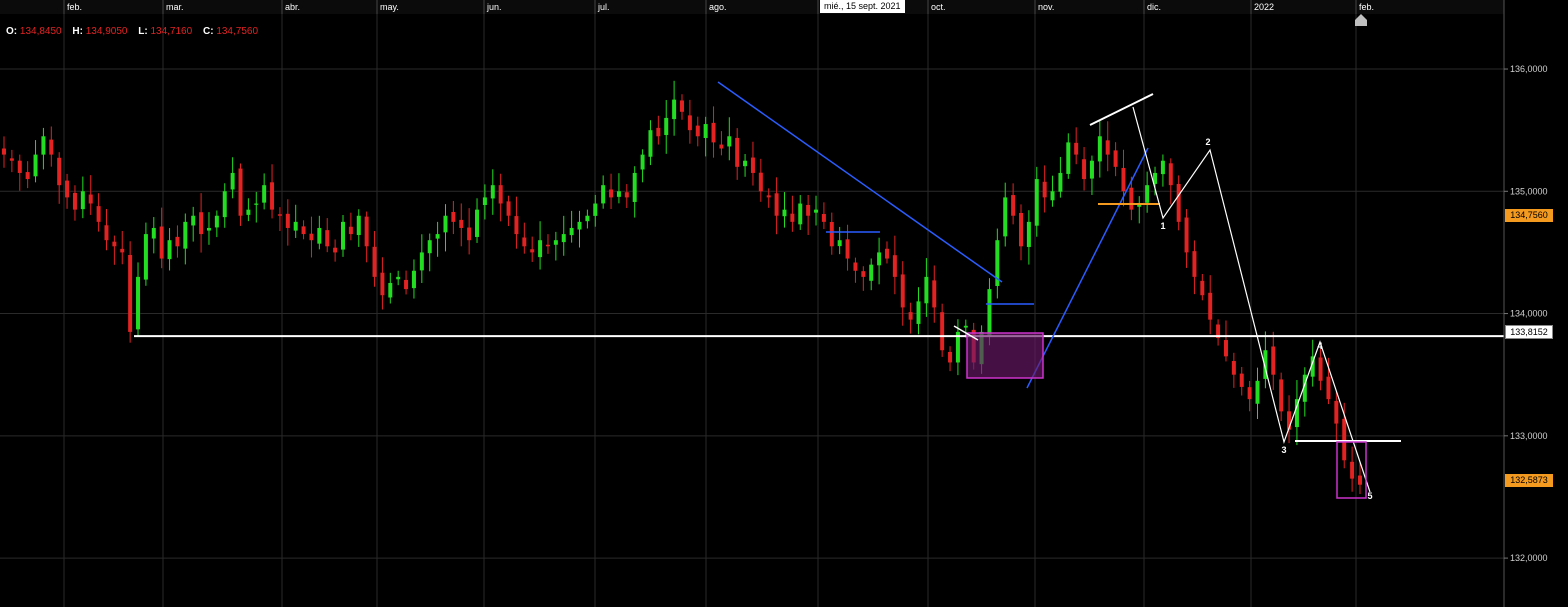 This screenshot has height=607, width=1568. I want to click on price-tick-label: 136,0000, so click(1529, 69).